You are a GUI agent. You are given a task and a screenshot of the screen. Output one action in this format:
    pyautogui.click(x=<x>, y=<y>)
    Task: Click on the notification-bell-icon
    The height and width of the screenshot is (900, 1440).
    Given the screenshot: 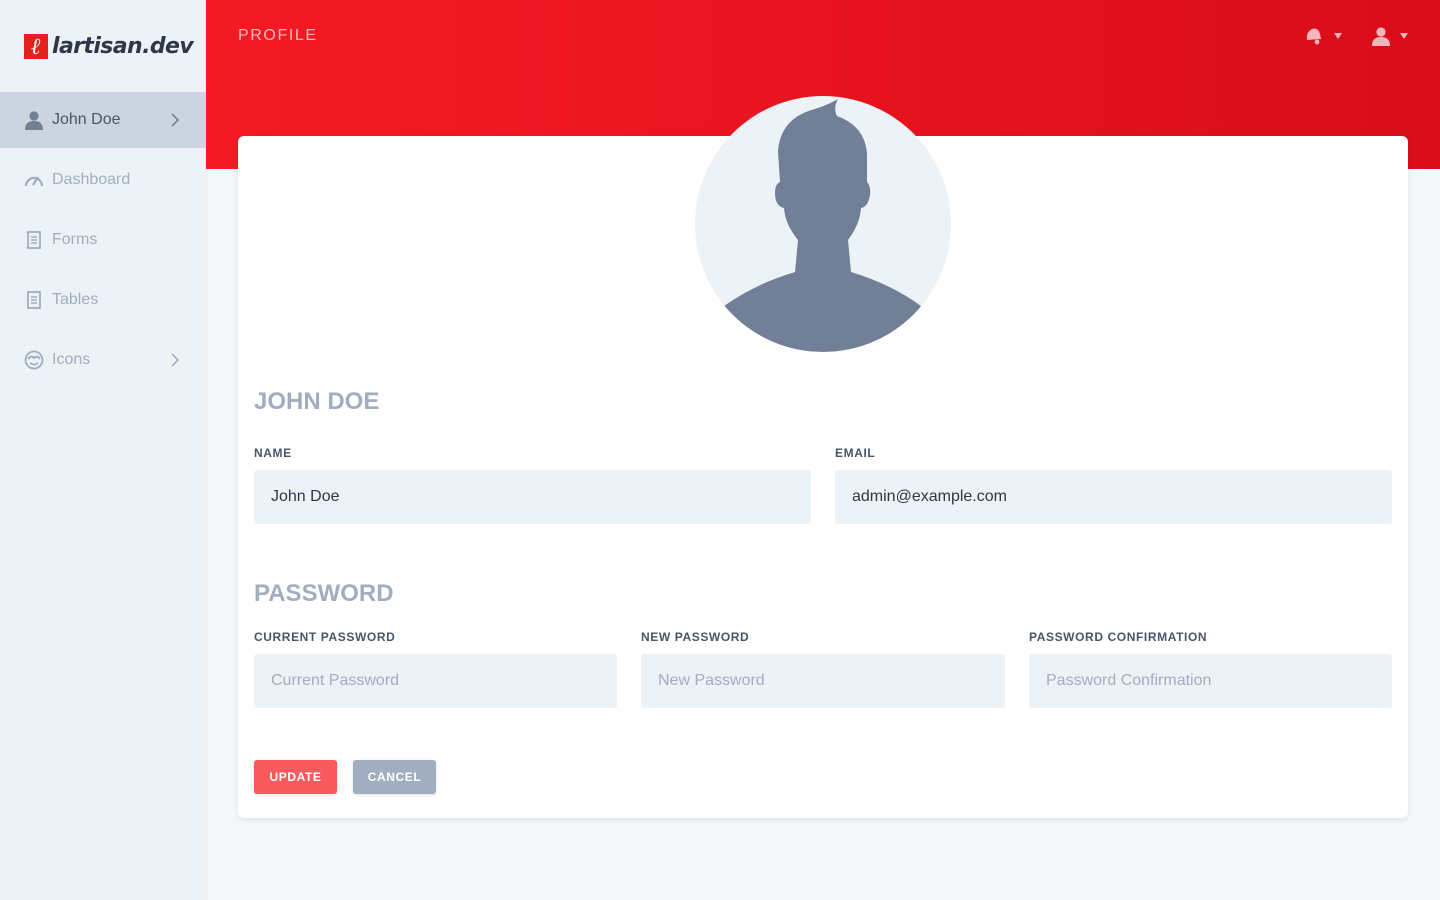 What is the action you would take?
    pyautogui.click(x=1313, y=36)
    